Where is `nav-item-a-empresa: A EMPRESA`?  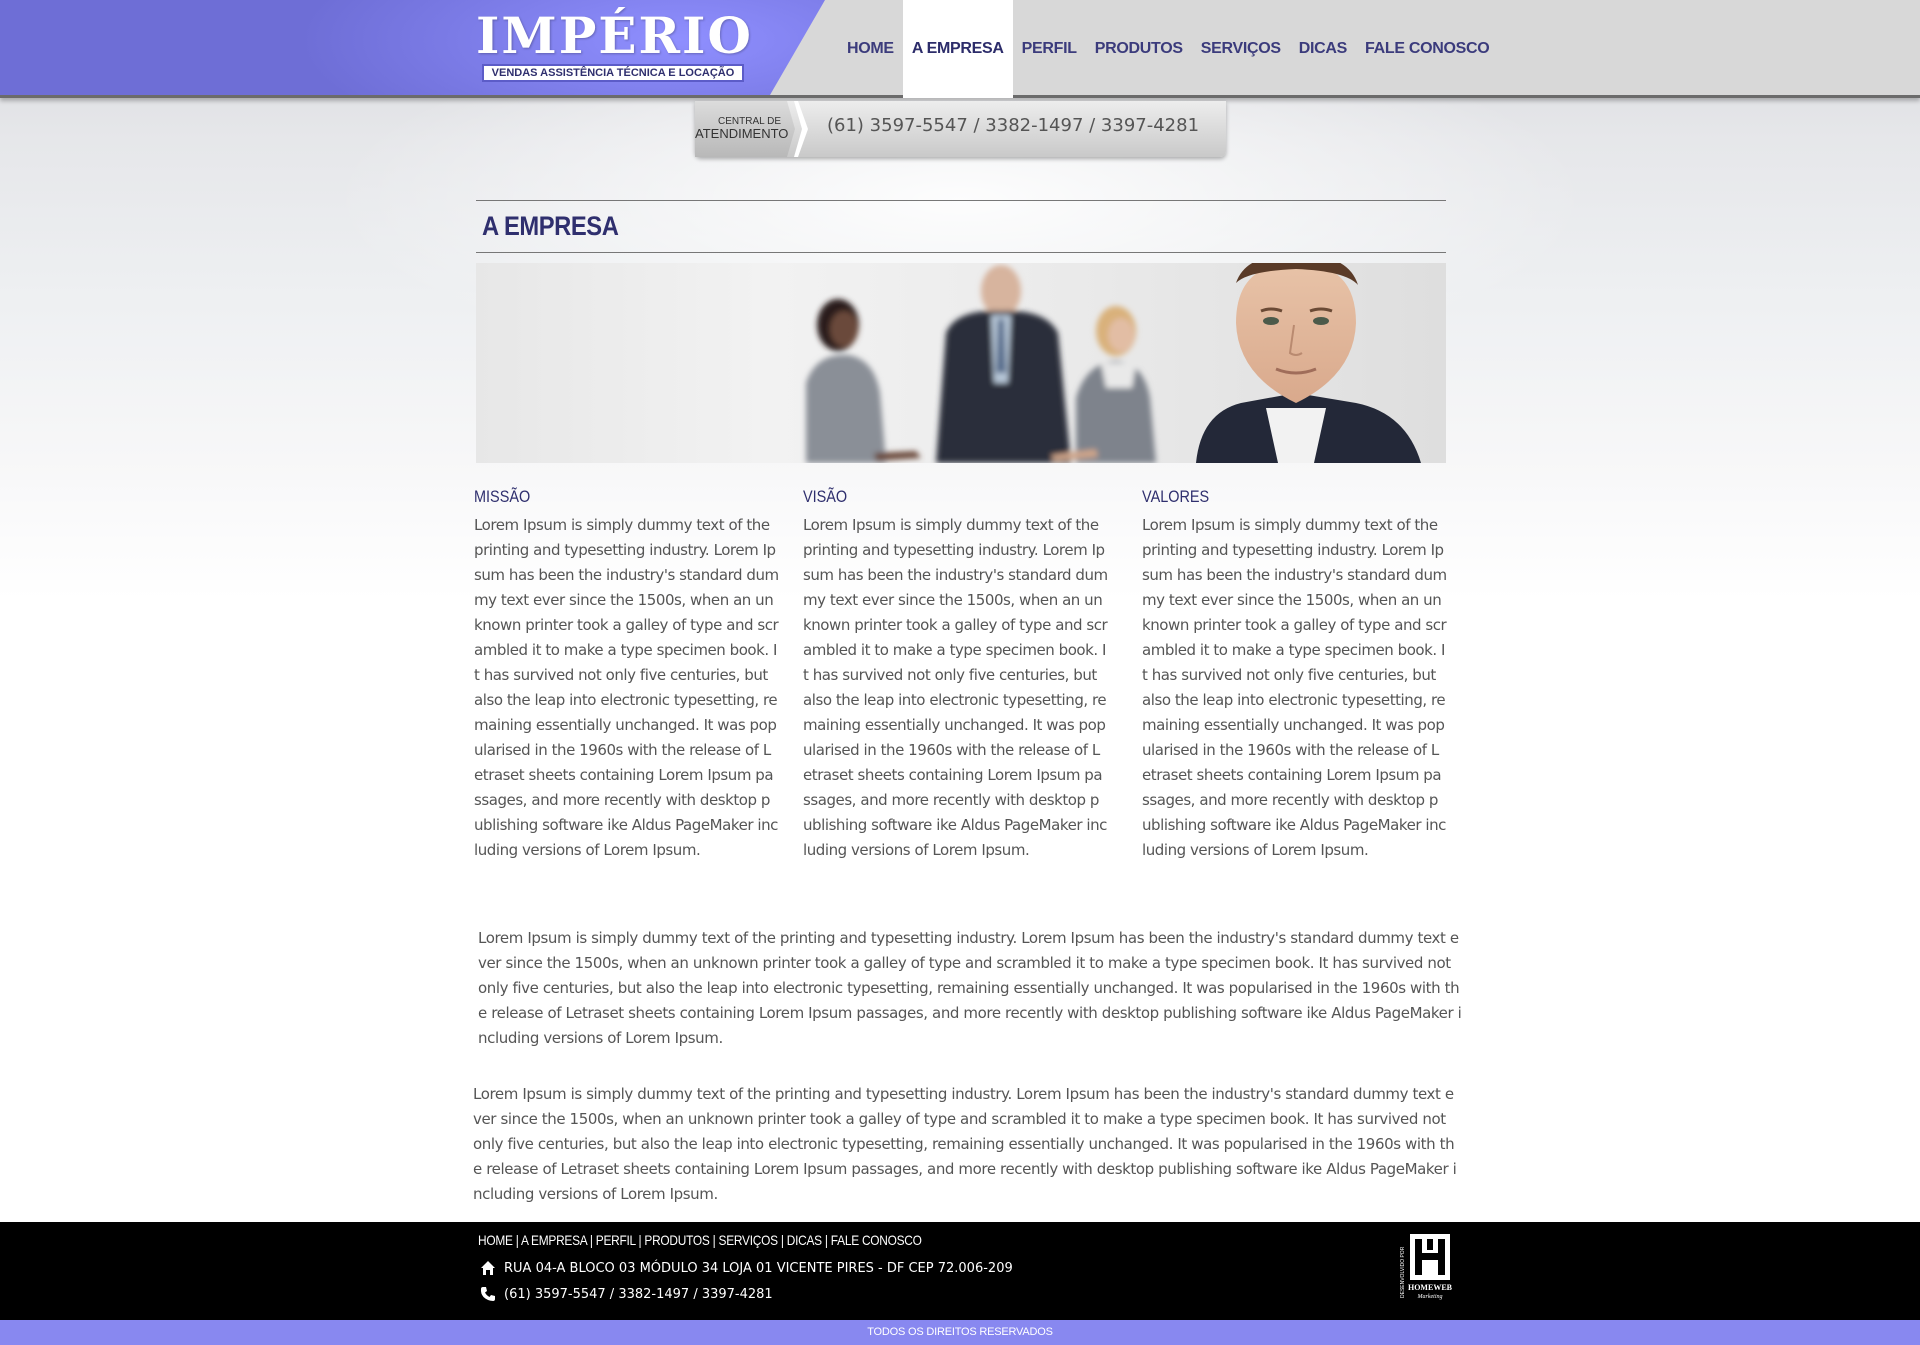 nav-item-a-empresa: A EMPRESA is located at coordinates (957, 49).